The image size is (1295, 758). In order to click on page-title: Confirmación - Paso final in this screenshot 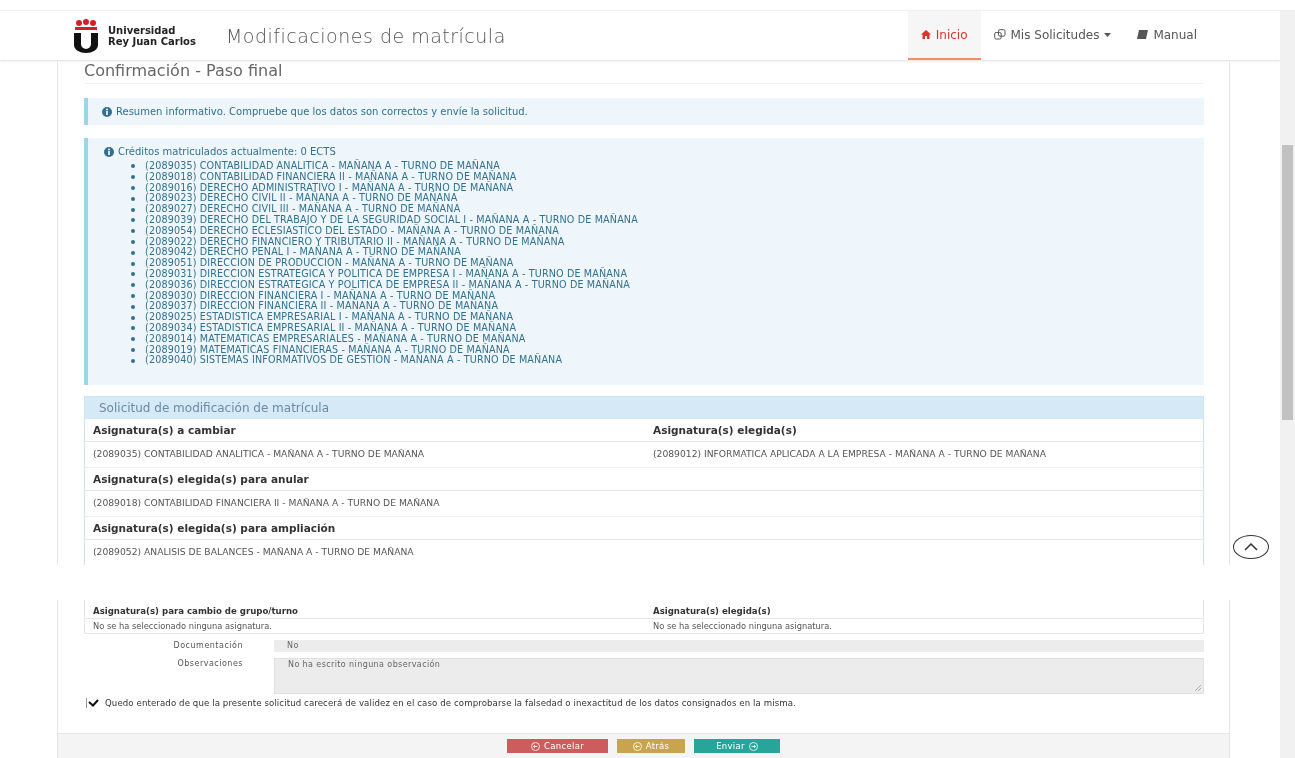, I will do `click(644, 72)`.